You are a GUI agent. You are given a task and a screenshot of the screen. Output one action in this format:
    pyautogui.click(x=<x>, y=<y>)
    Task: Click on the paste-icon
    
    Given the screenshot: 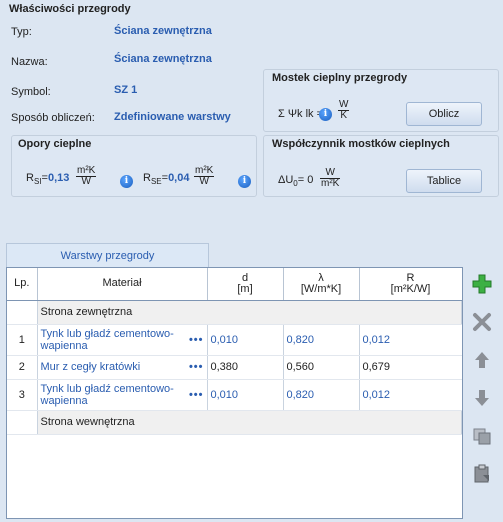 What is the action you would take?
    pyautogui.click(x=482, y=474)
    